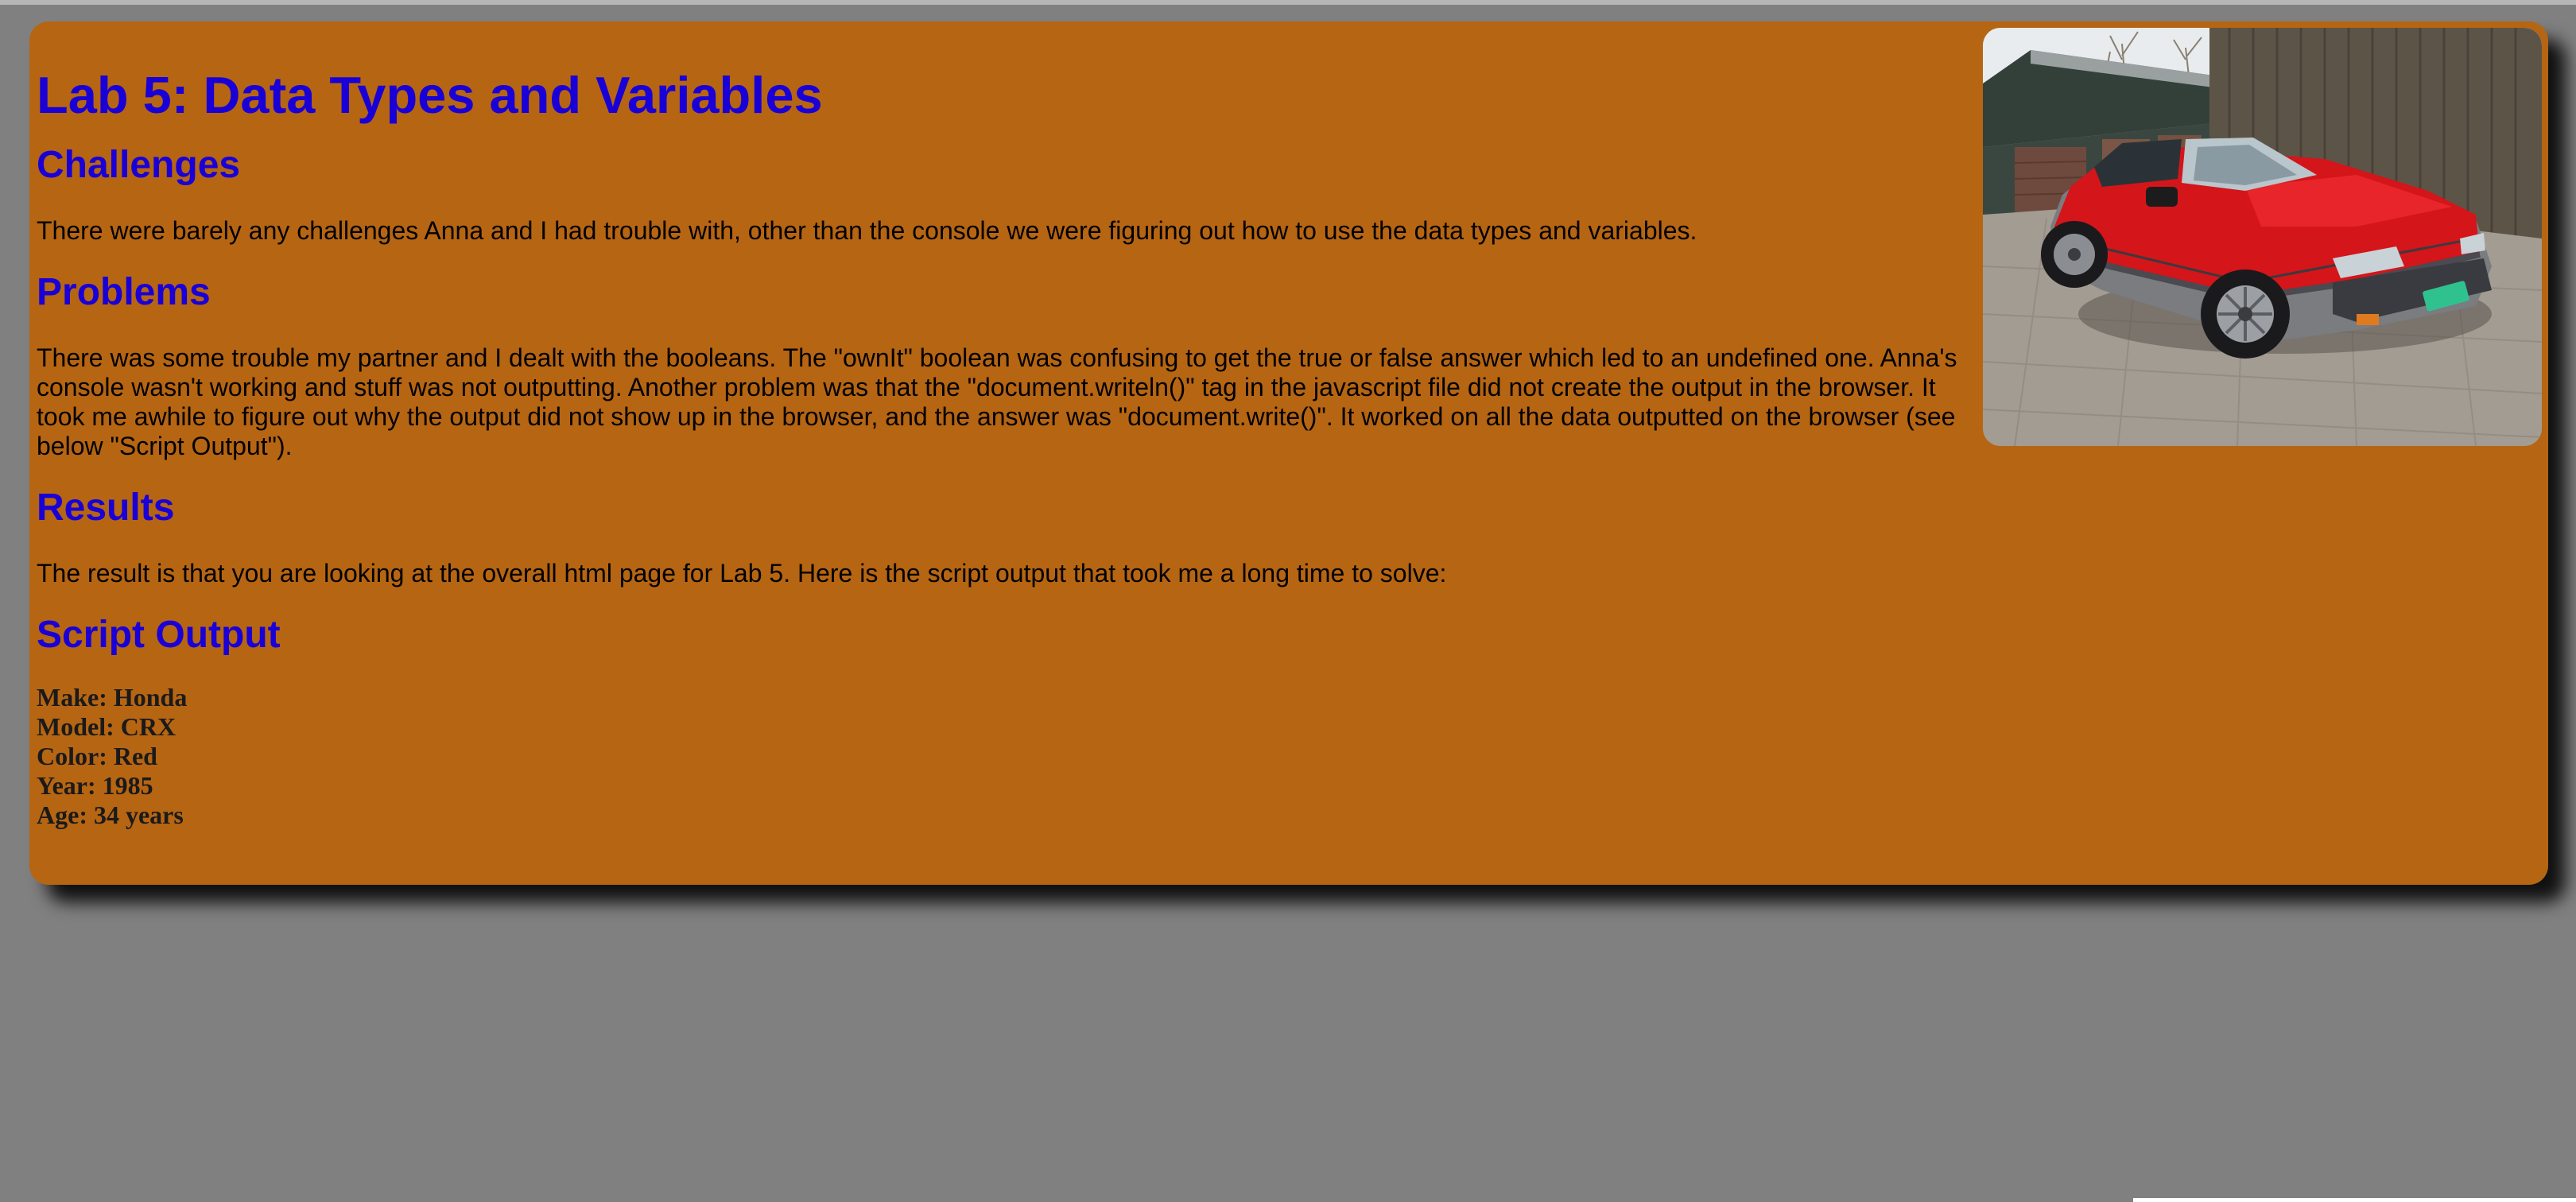 The width and height of the screenshot is (2576, 1202). What do you see at coordinates (1288, 2) in the screenshot?
I see `top-edge` at bounding box center [1288, 2].